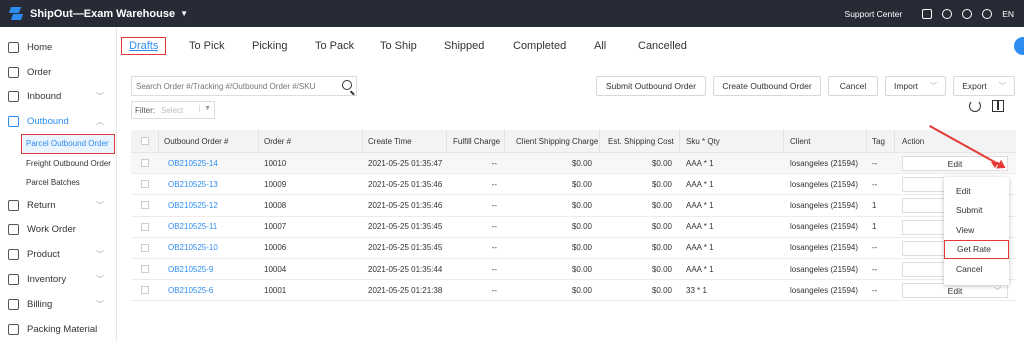 This screenshot has width=1024, height=342. What do you see at coordinates (662, 46) in the screenshot?
I see `tab-cancelled: Cancelled` at bounding box center [662, 46].